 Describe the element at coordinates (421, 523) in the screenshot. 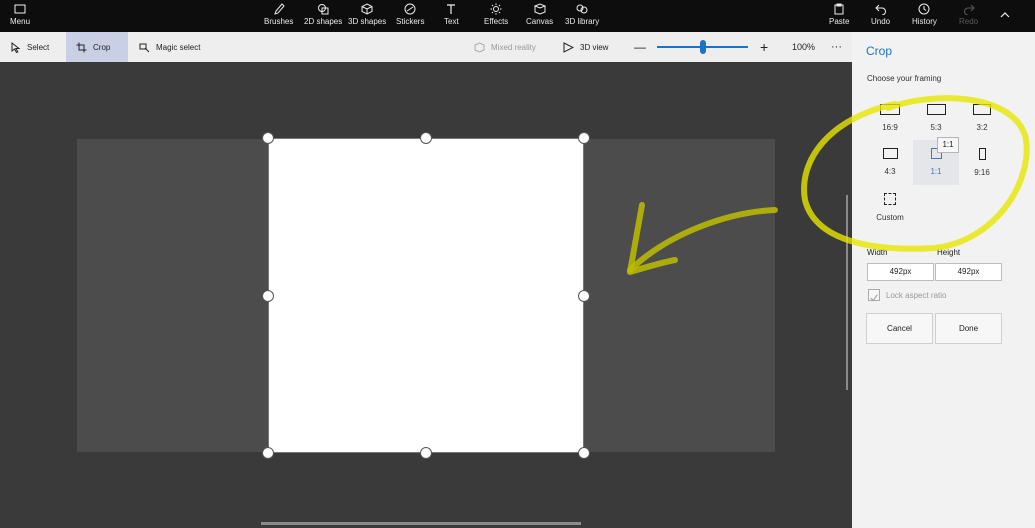

I see `horizontal-scrollbar` at that location.